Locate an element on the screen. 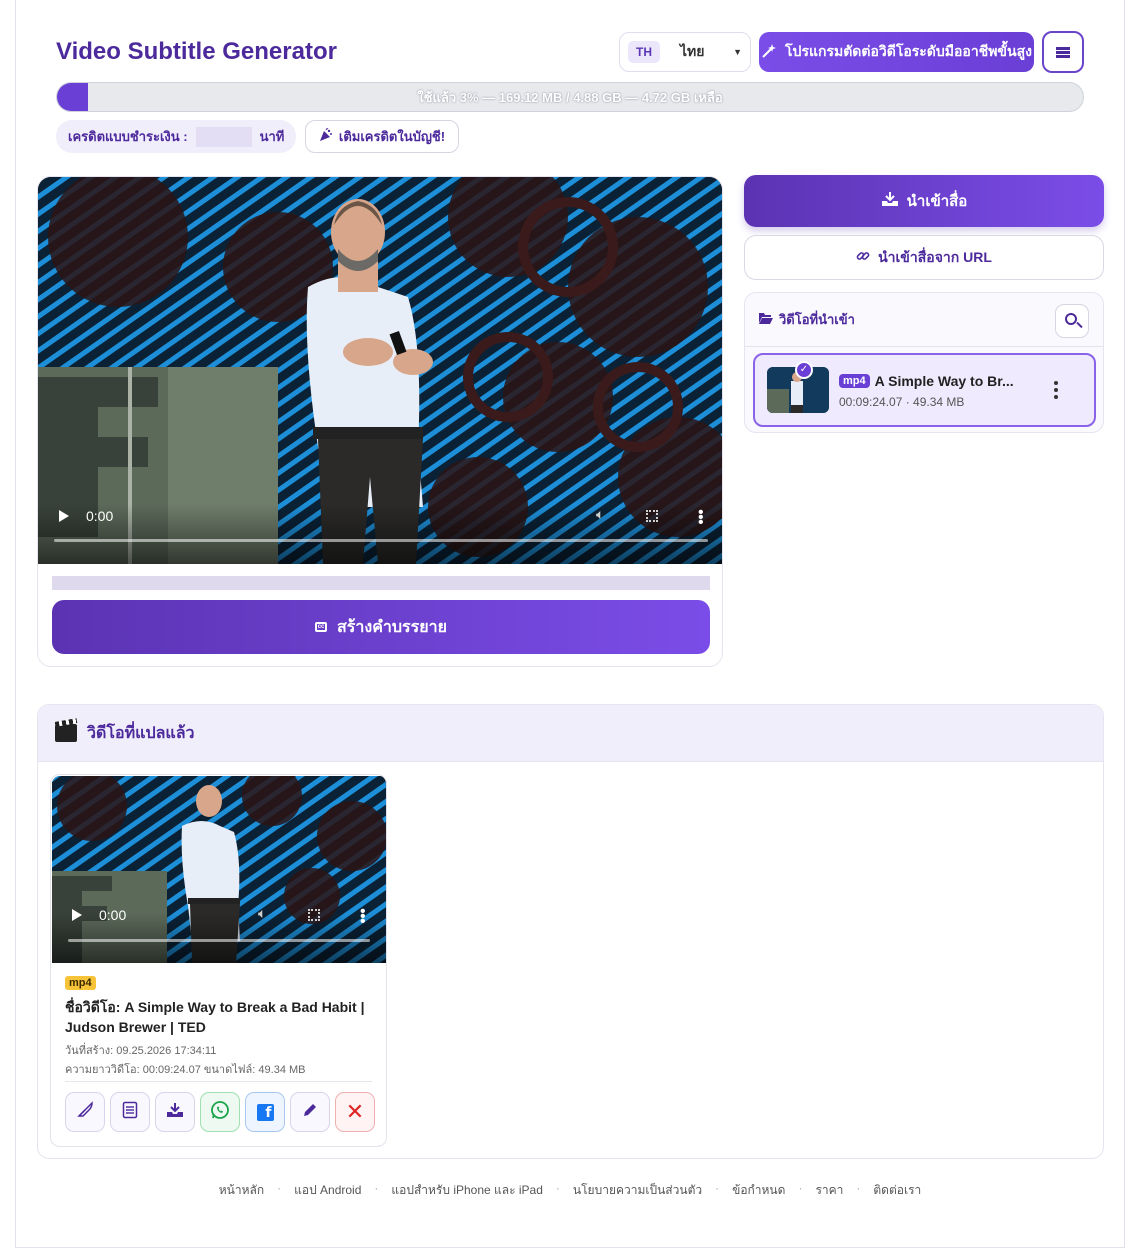  translated-videos-header: วิดีโอที่แปลแล้ว is located at coordinates (570, 733).